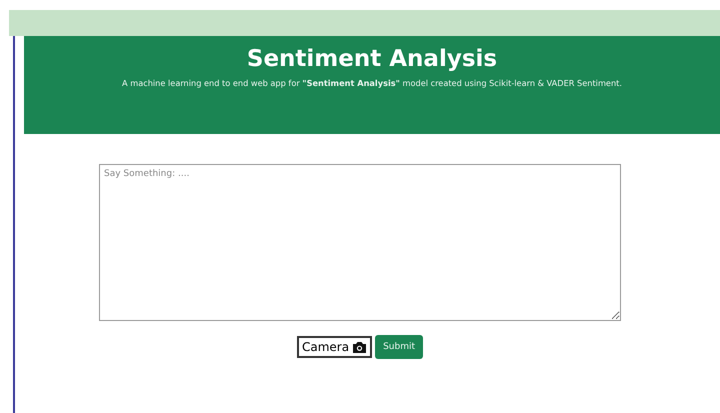 Image resolution: width=720 pixels, height=413 pixels. Describe the element at coordinates (399, 347) in the screenshot. I see `submit-button: Submit` at that location.